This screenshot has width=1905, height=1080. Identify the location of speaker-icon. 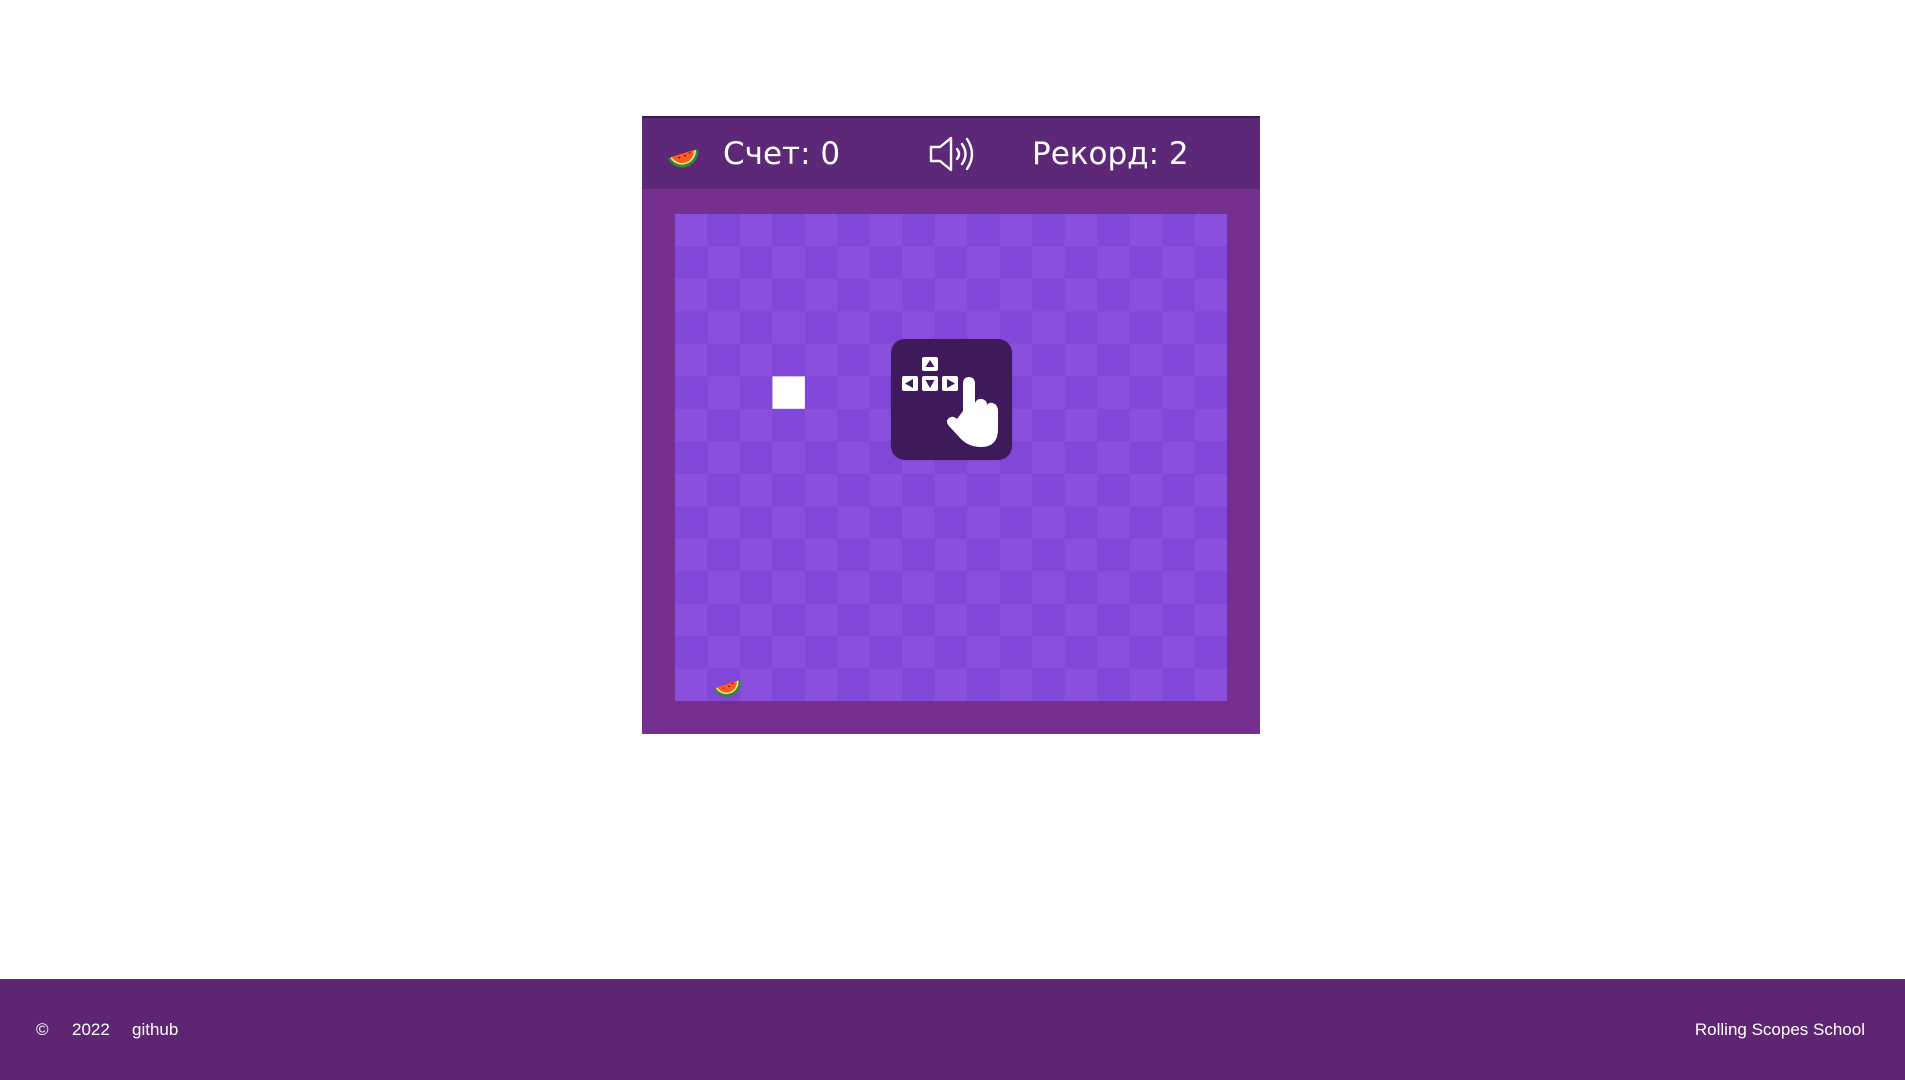
(953, 154).